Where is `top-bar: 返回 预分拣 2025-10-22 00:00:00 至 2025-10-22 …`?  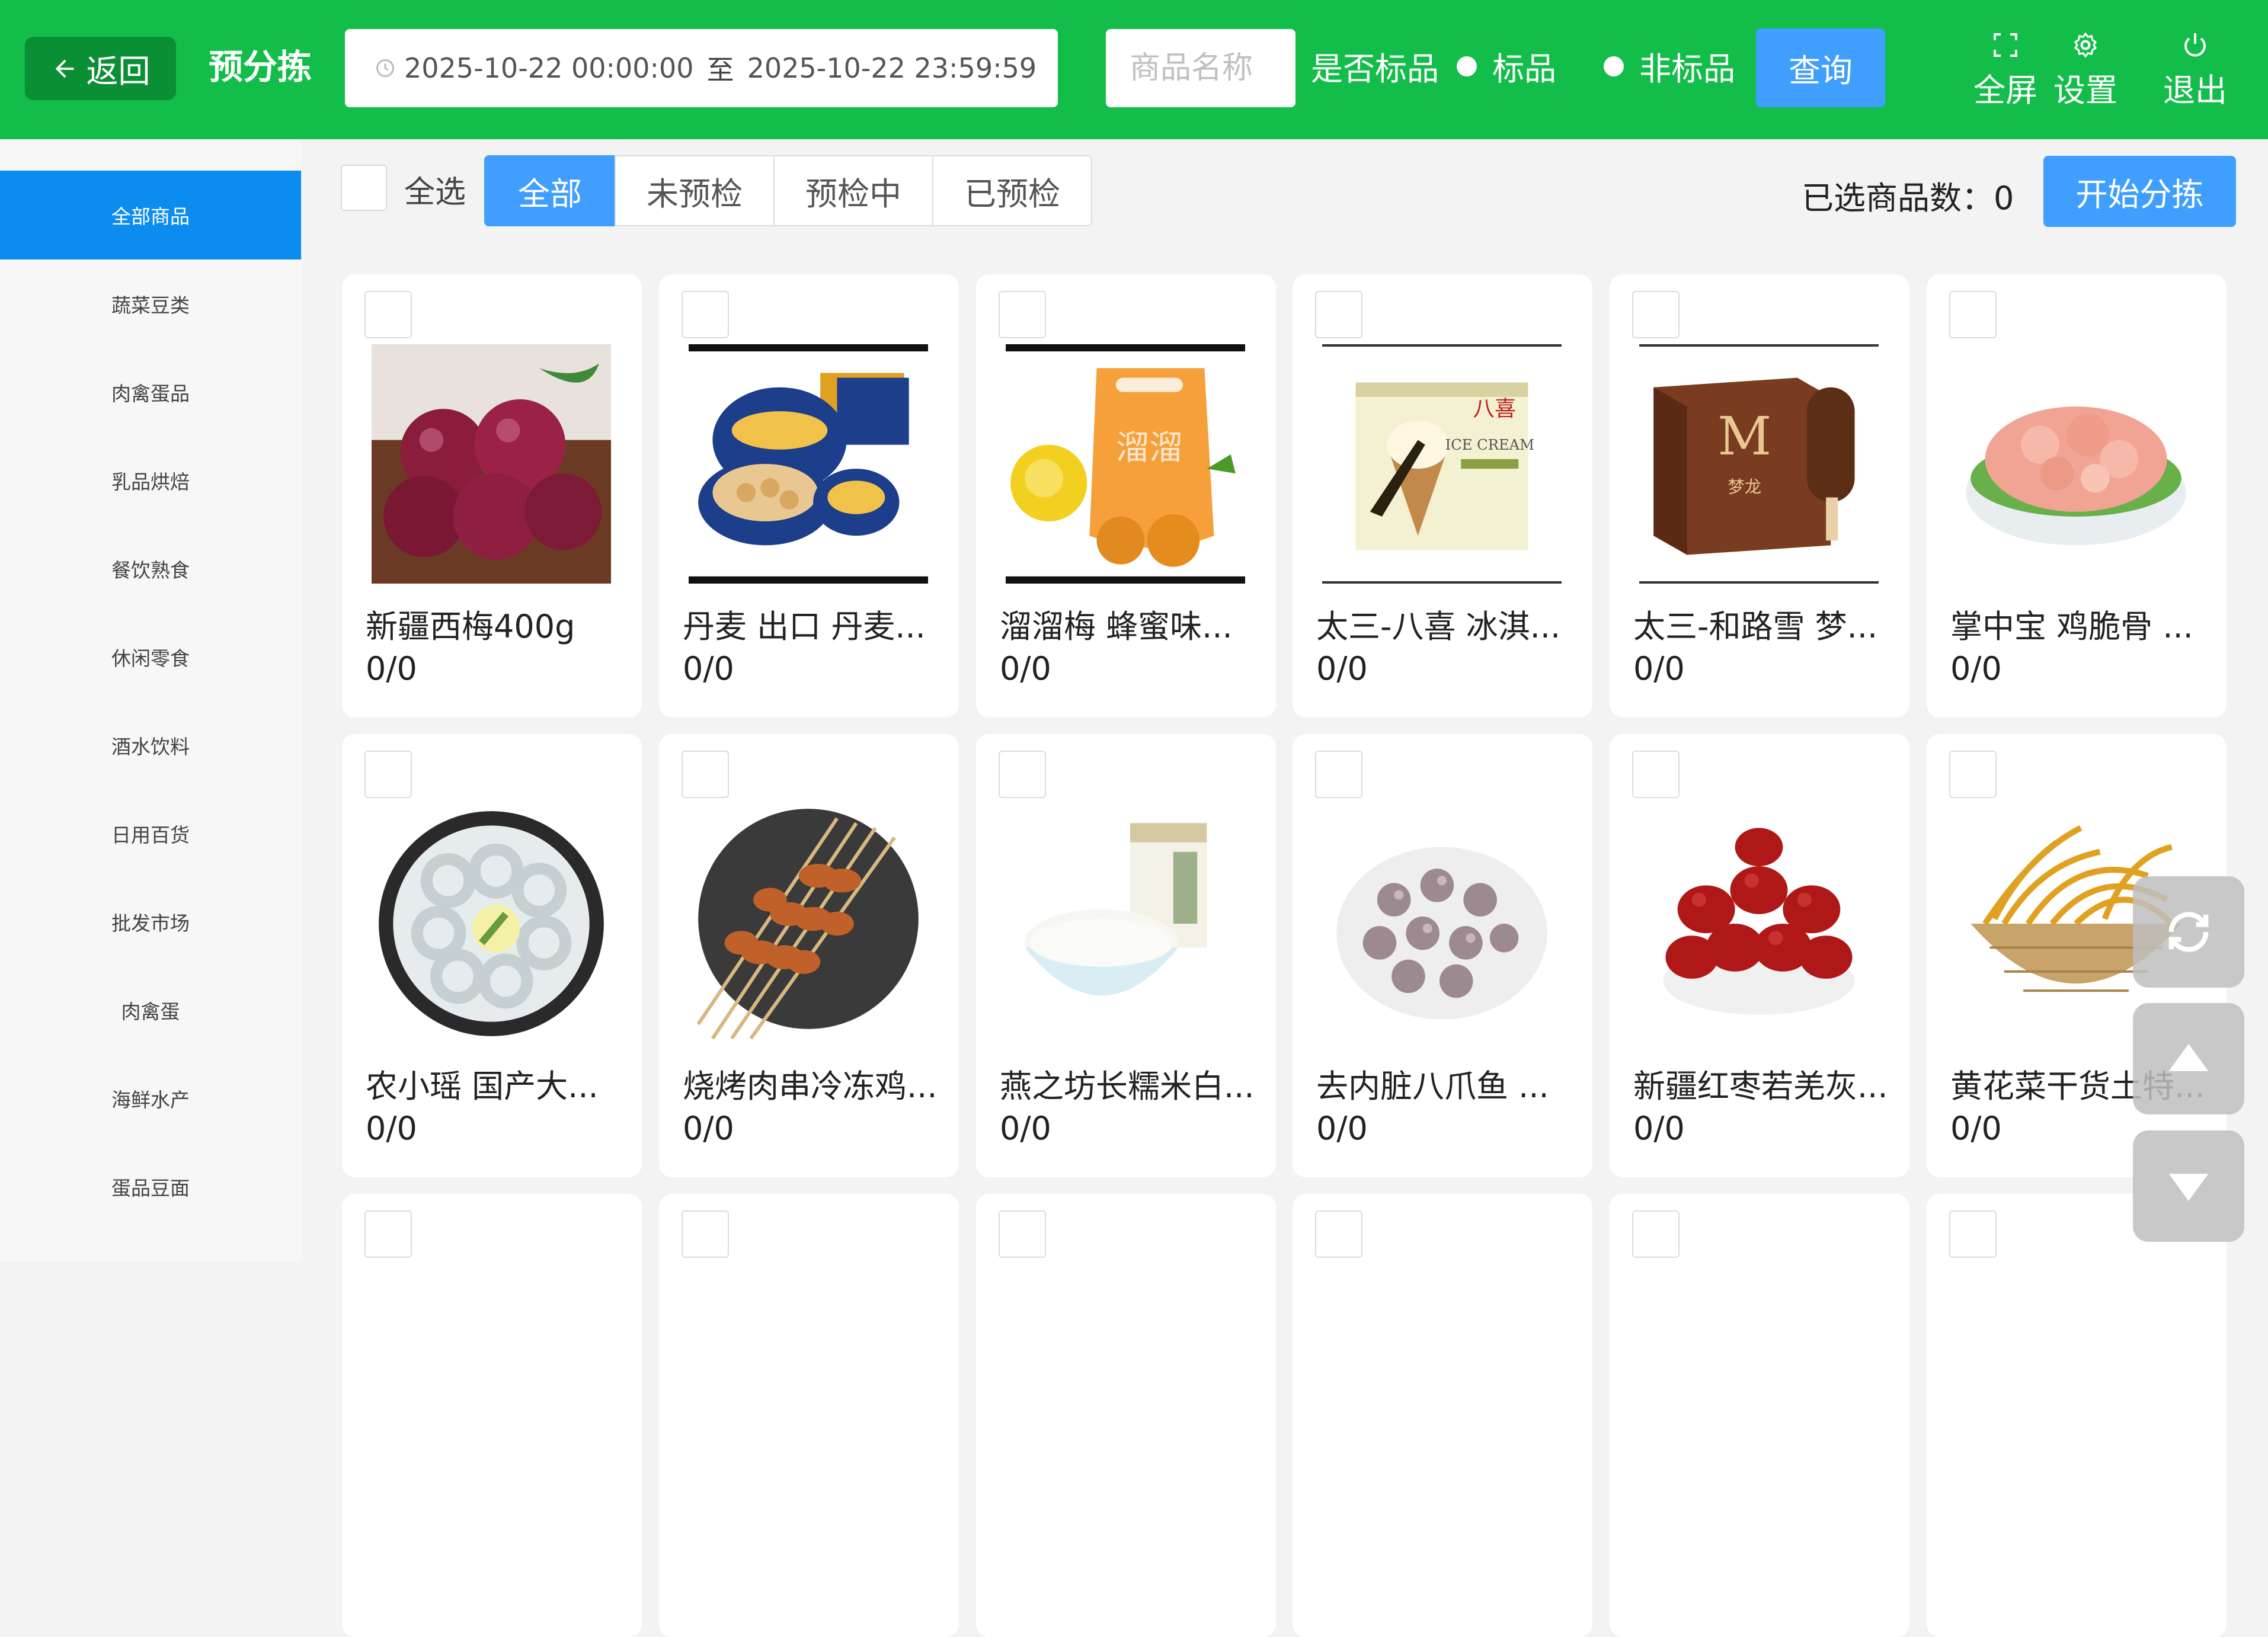 top-bar: 返回 预分拣 2025-10-22 00:00:00 至 2025-10-22 … is located at coordinates (1134, 70).